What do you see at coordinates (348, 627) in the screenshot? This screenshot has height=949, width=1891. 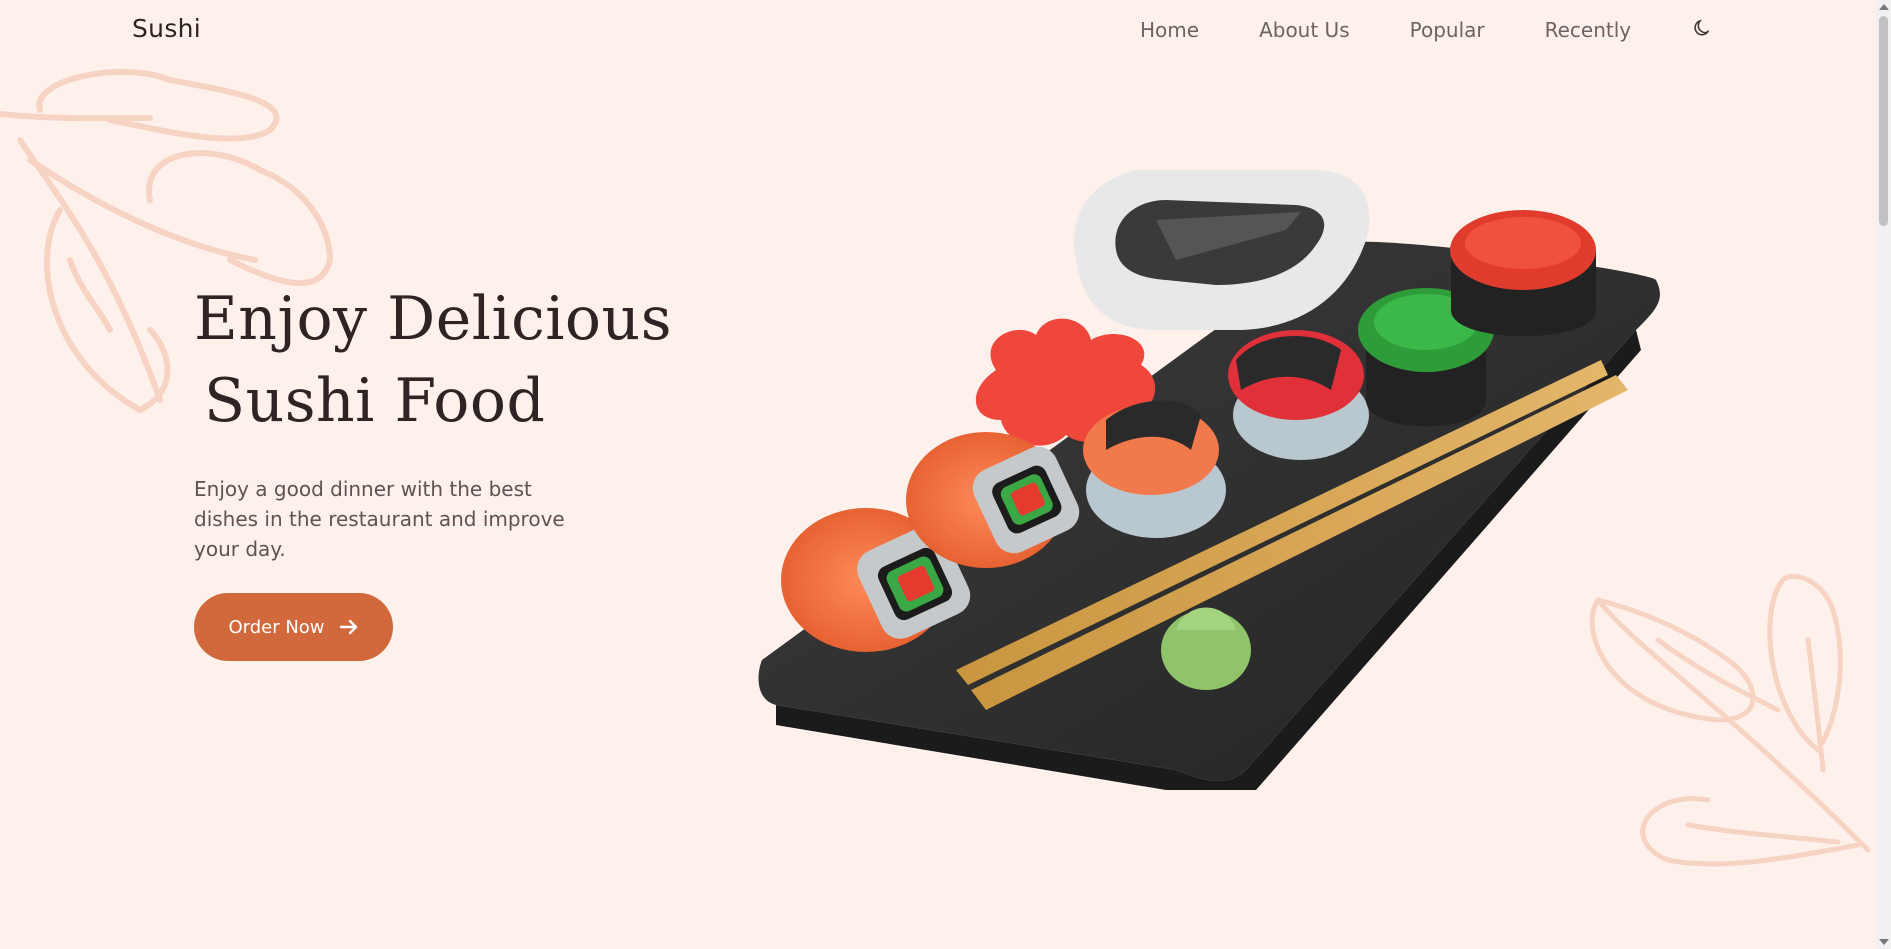 I see `arrow-right-icon` at bounding box center [348, 627].